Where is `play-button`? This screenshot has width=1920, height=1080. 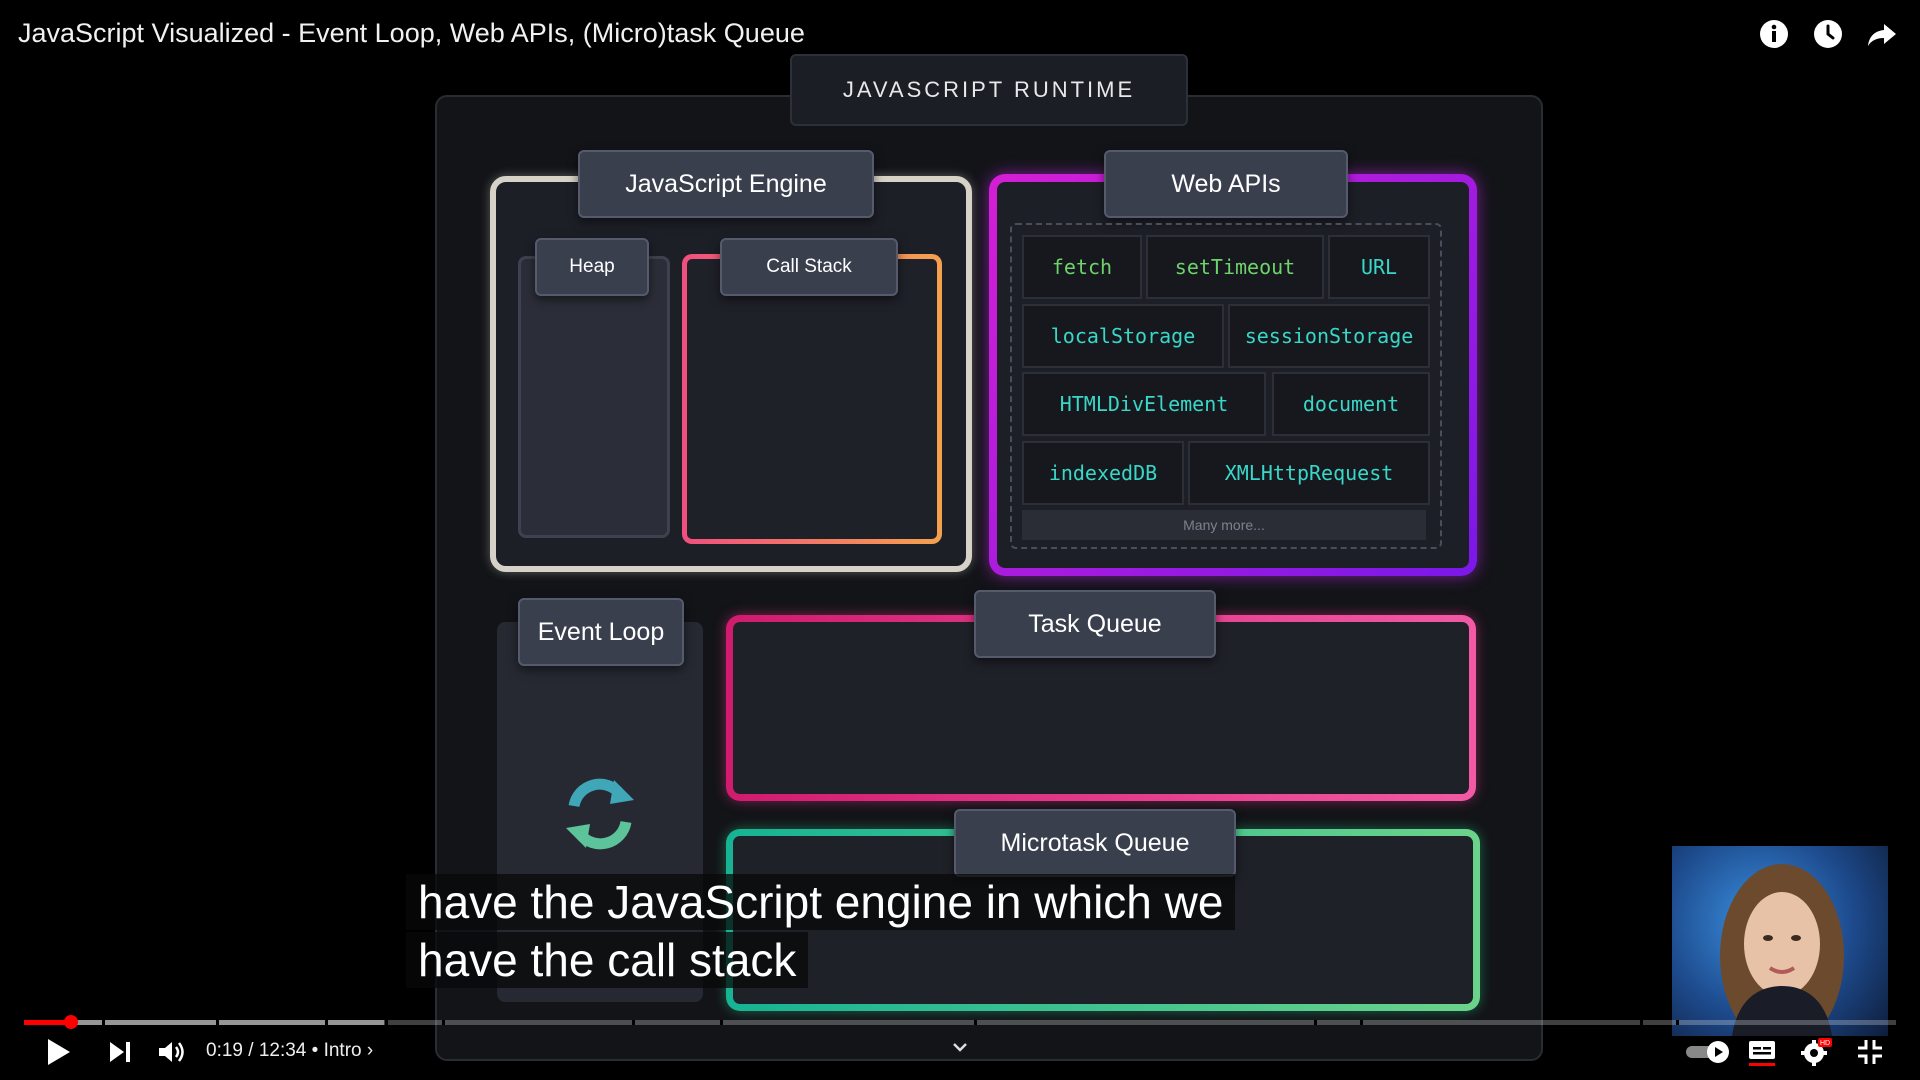 play-button is located at coordinates (58, 1052).